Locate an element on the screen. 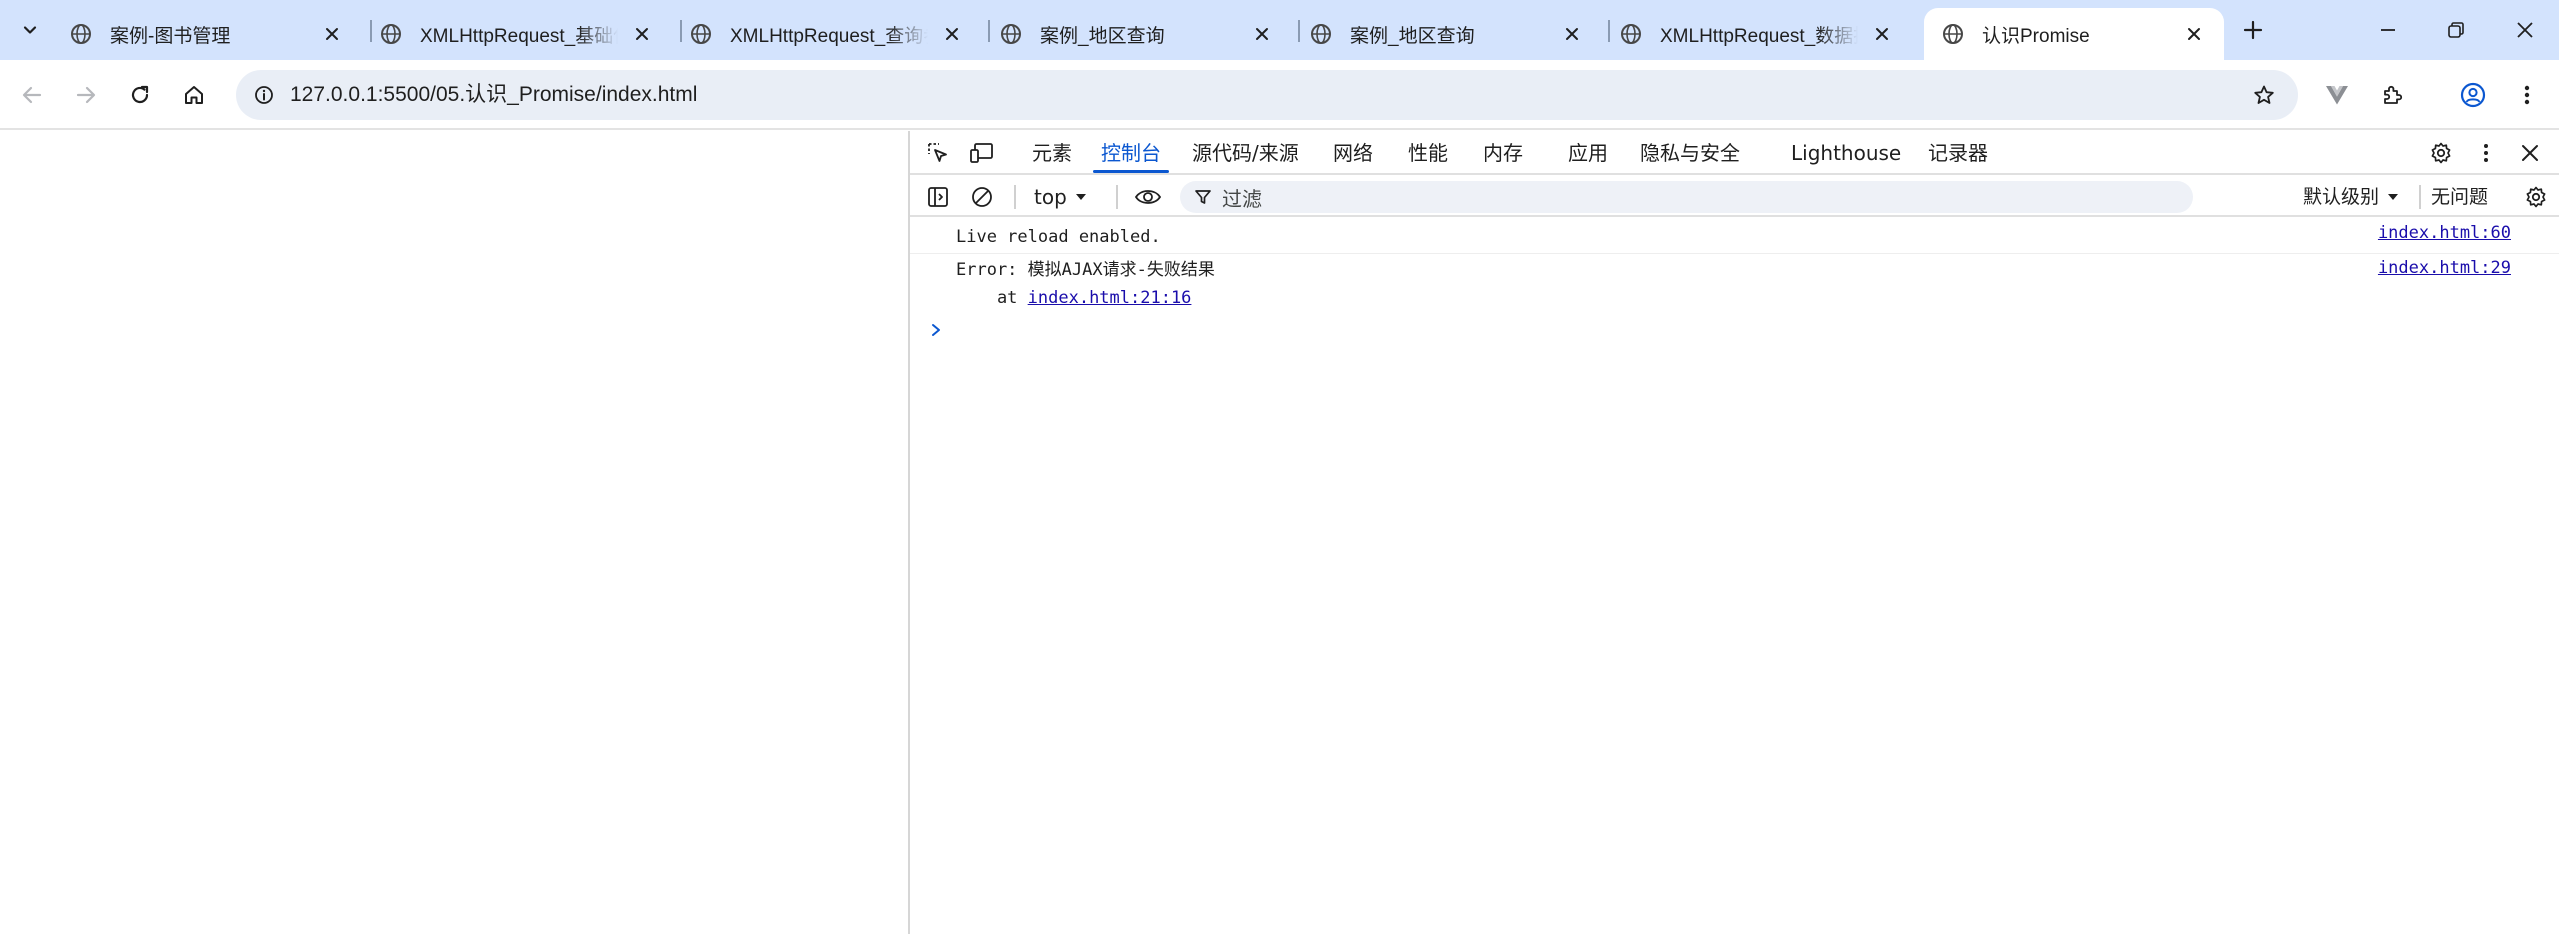 The image size is (2559, 934). url-text: 127.0.0.1:5500/05.认识_Promise/index.html is located at coordinates (493, 95).